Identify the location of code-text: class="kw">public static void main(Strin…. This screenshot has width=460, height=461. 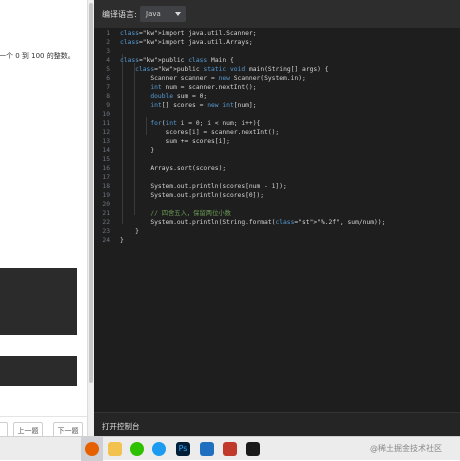
(232, 69).